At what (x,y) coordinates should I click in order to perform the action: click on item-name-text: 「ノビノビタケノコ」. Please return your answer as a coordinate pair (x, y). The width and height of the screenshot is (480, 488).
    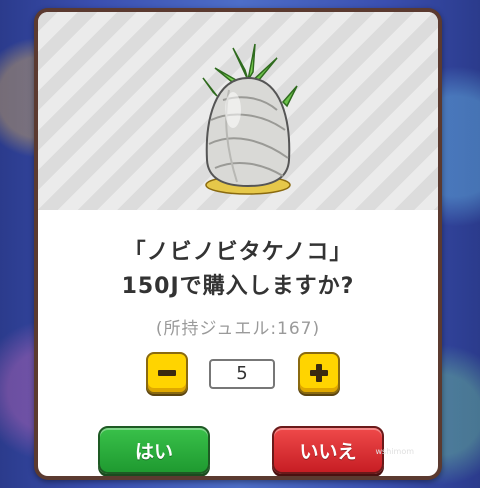
    Looking at the image, I should click on (238, 252).